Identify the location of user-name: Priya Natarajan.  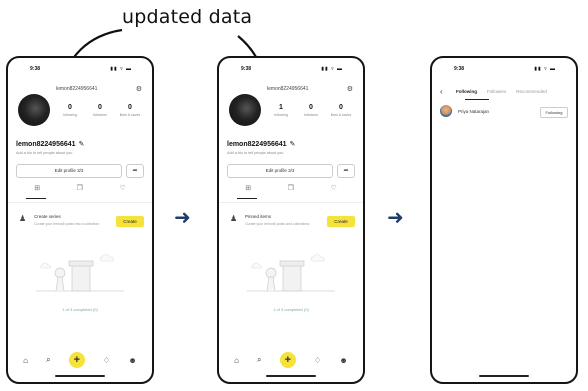
(473, 111).